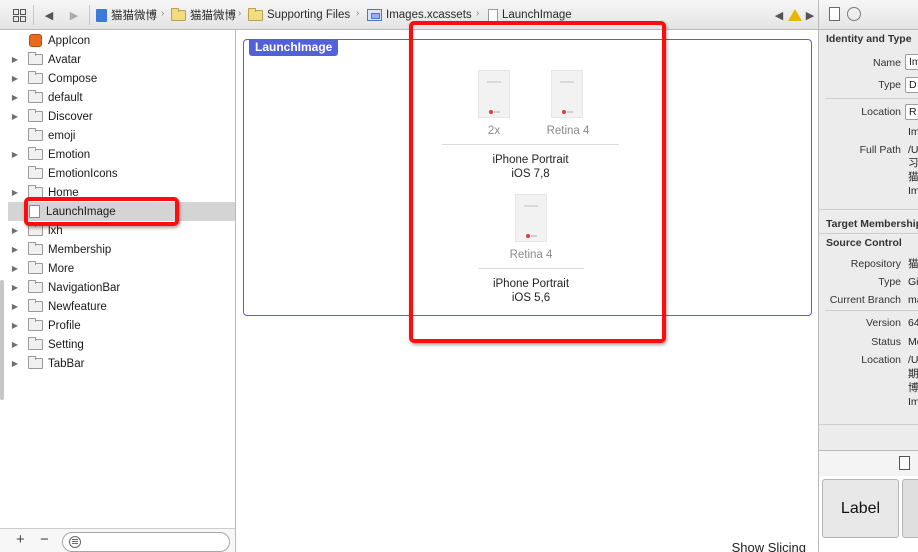 The height and width of the screenshot is (552, 918). I want to click on back-arrow-icon: ◀, so click(49, 15).